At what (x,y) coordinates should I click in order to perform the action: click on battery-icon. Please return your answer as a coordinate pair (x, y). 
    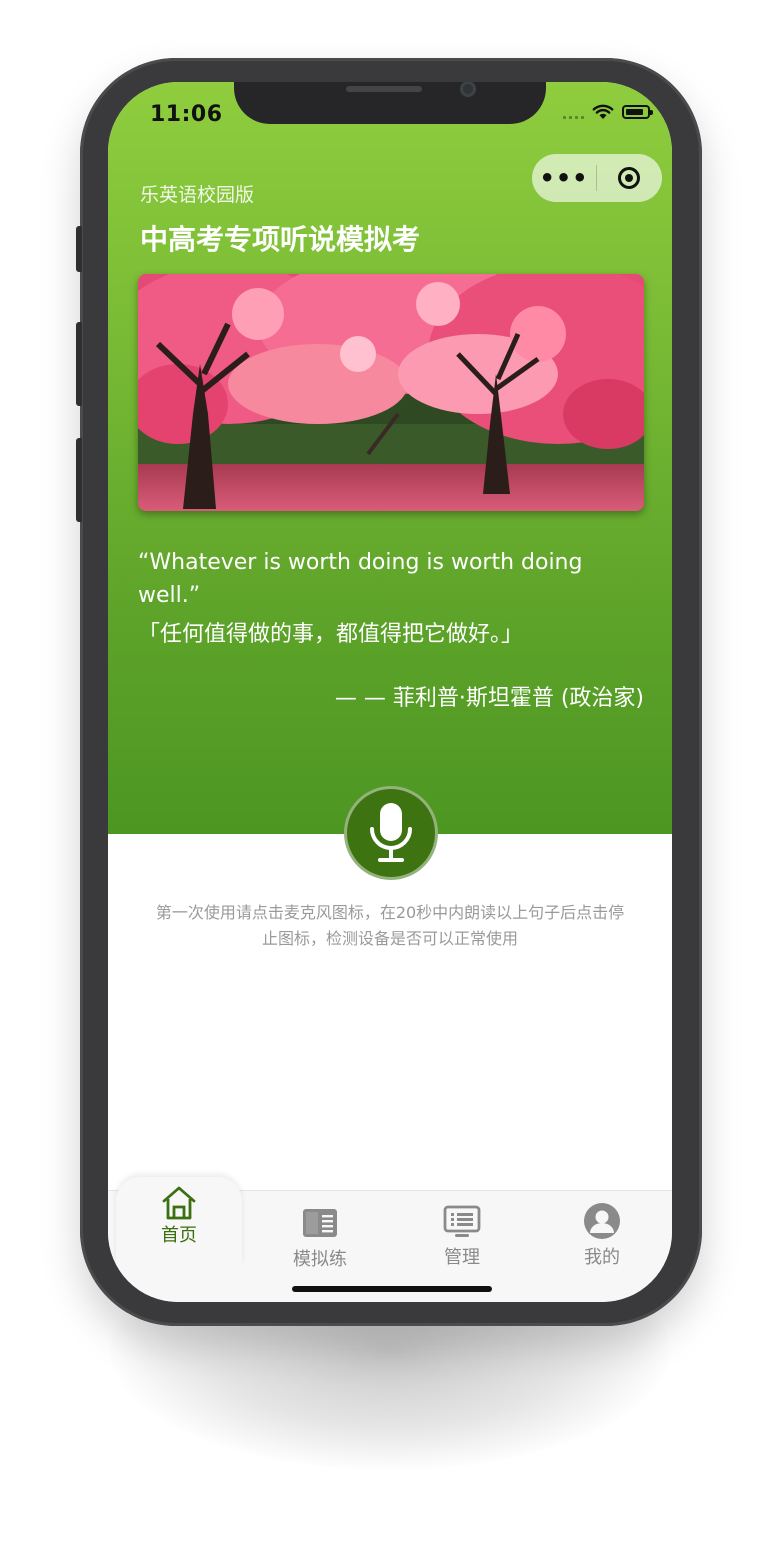
    Looking at the image, I should click on (637, 112).